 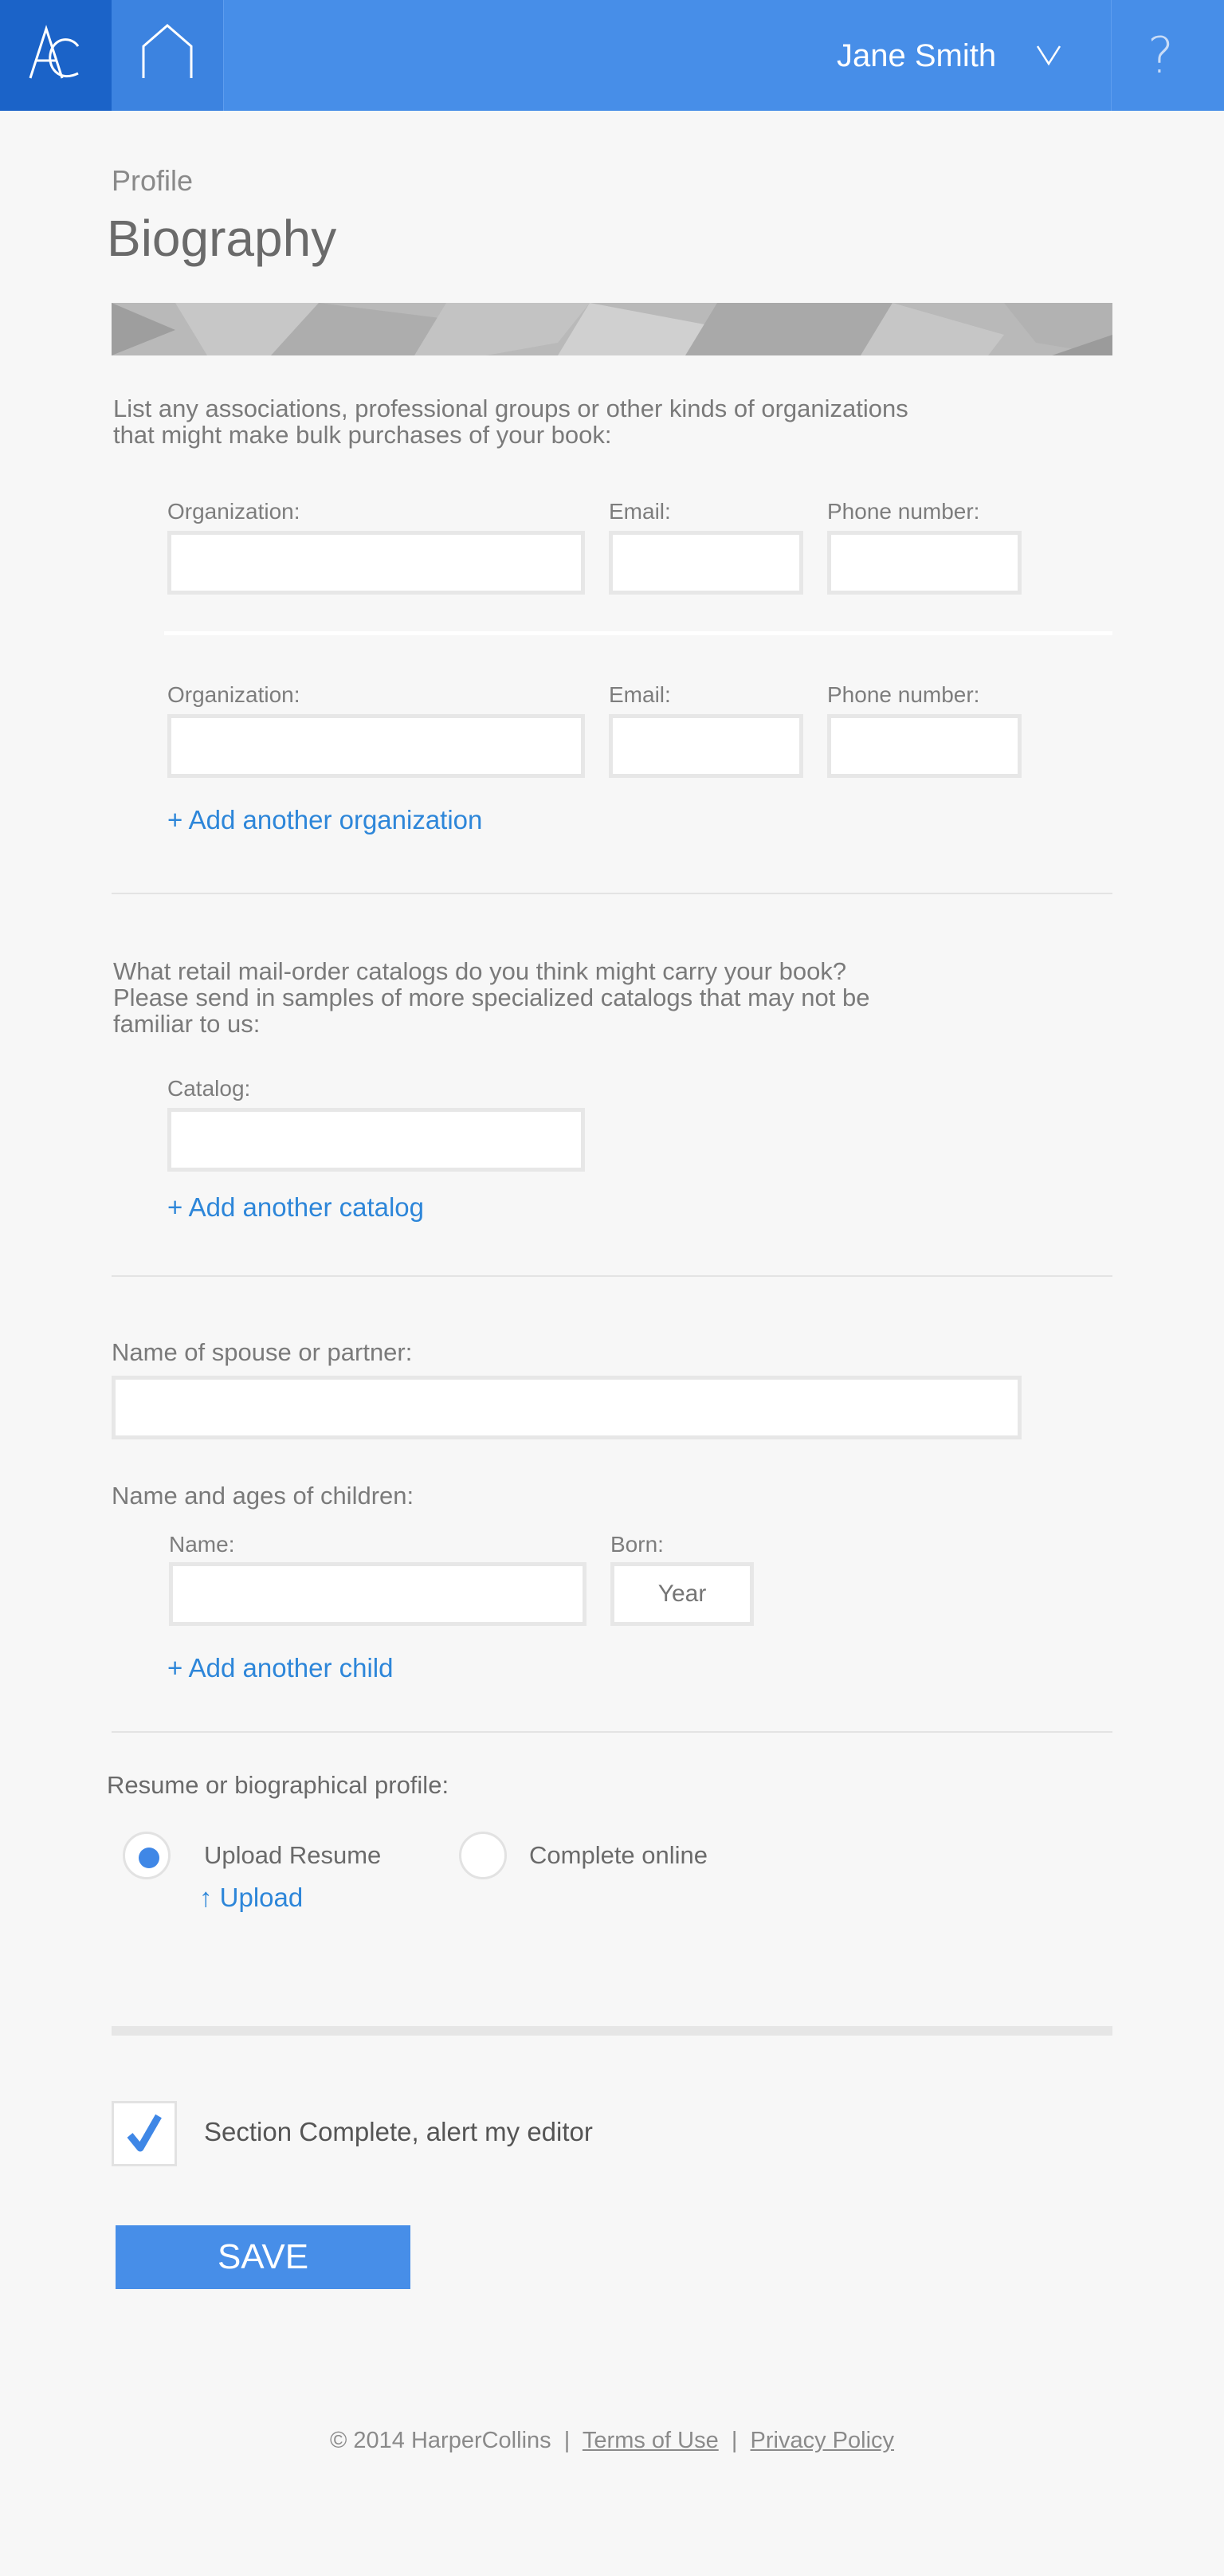 What do you see at coordinates (682, 1594) in the screenshot?
I see `child-year-input` at bounding box center [682, 1594].